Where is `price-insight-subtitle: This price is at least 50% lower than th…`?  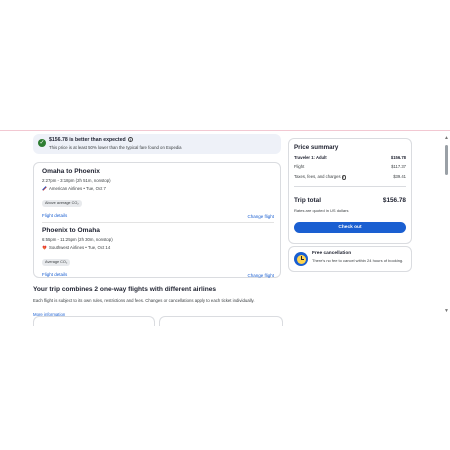 price-insight-subtitle: This price is at least 50% lower than th… is located at coordinates (115, 147).